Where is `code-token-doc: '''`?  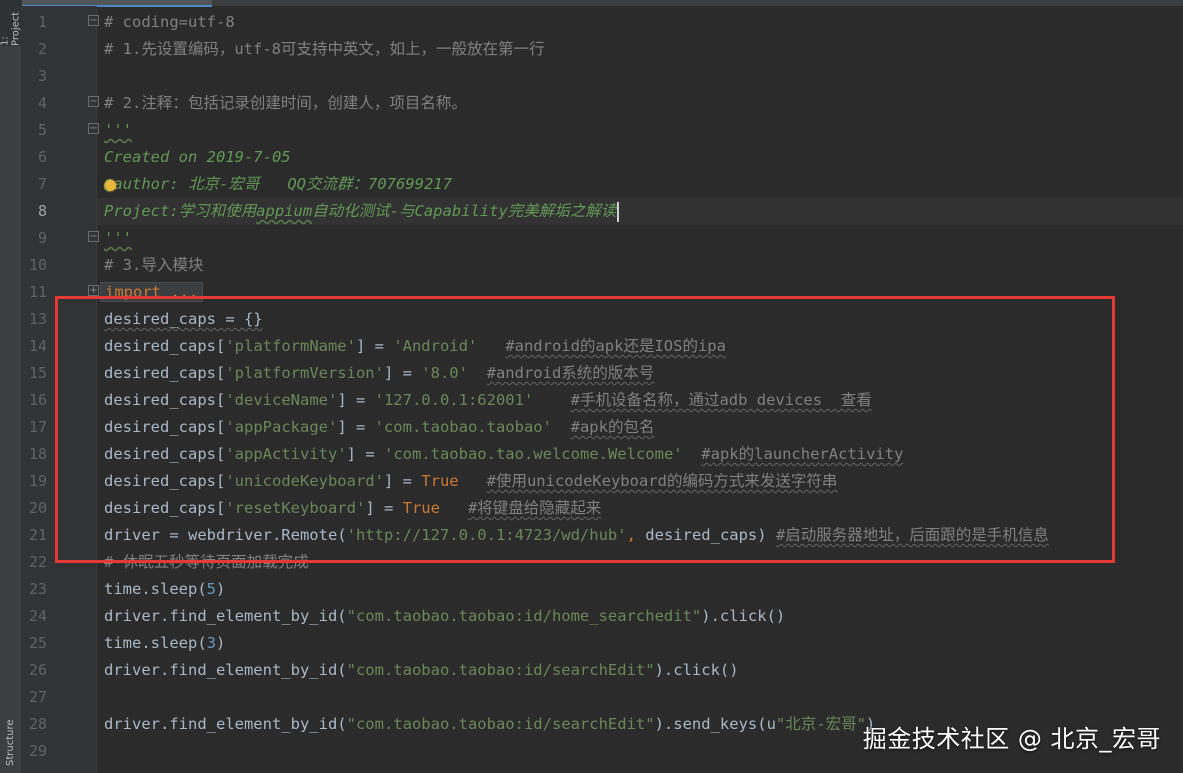 code-token-doc: ''' is located at coordinates (118, 238).